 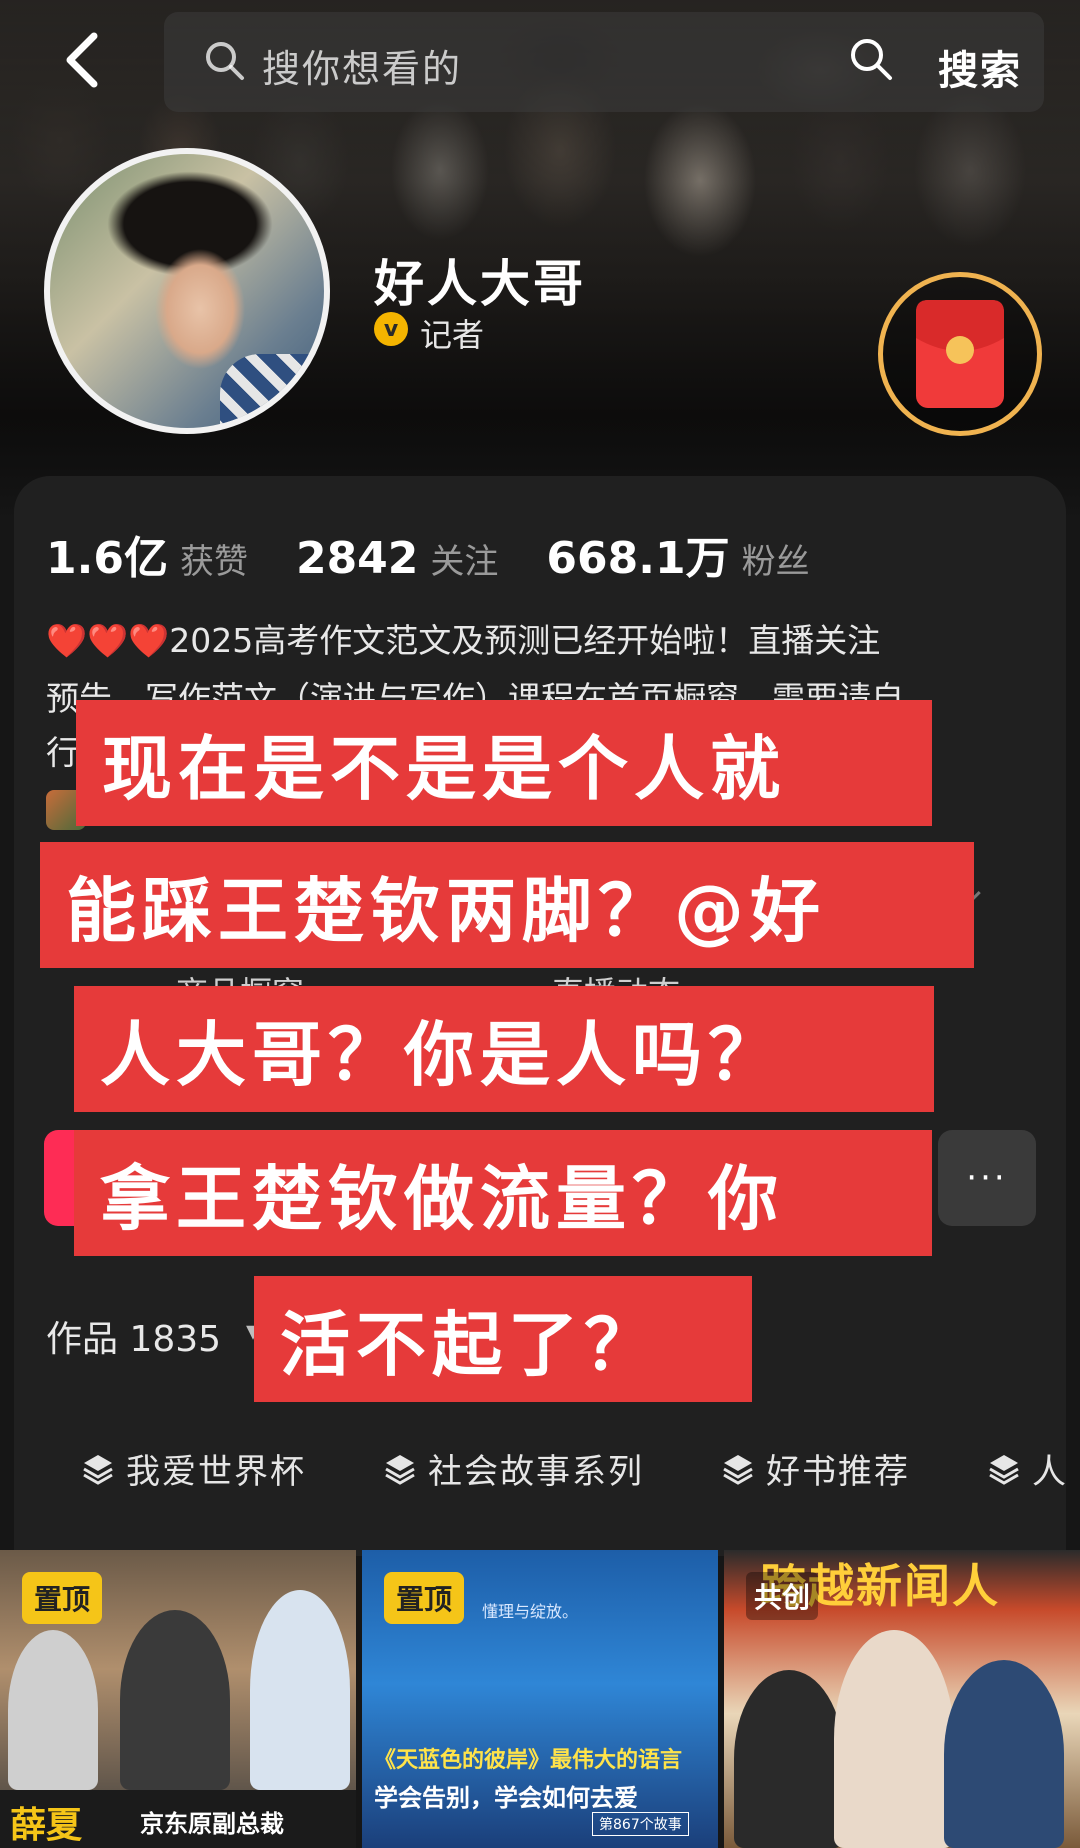 What do you see at coordinates (525, 640) in the screenshot?
I see `bio-line-1: 2025高考作文范文及预测已经开始啦！直播关注` at bounding box center [525, 640].